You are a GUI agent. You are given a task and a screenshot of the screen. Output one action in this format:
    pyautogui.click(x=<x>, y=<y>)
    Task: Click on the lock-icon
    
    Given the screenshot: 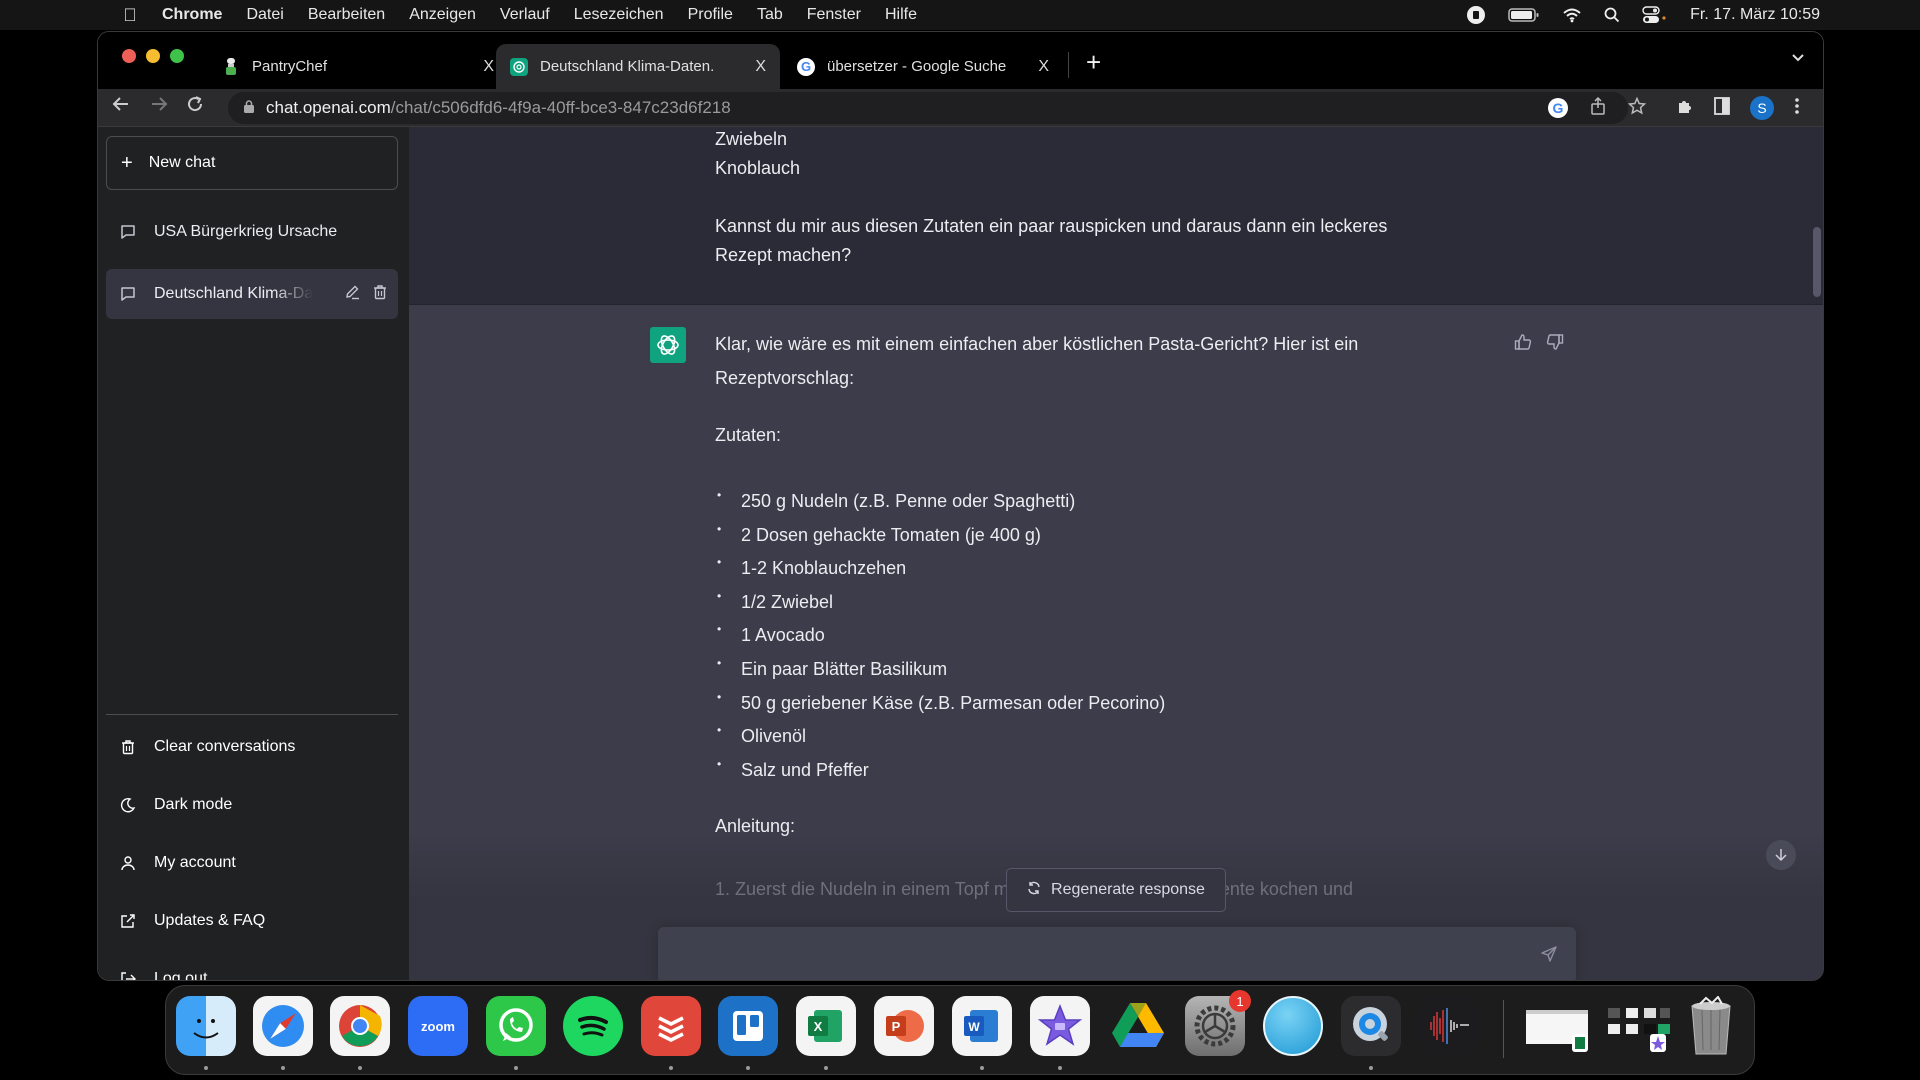 What is the action you would take?
    pyautogui.click(x=249, y=108)
    